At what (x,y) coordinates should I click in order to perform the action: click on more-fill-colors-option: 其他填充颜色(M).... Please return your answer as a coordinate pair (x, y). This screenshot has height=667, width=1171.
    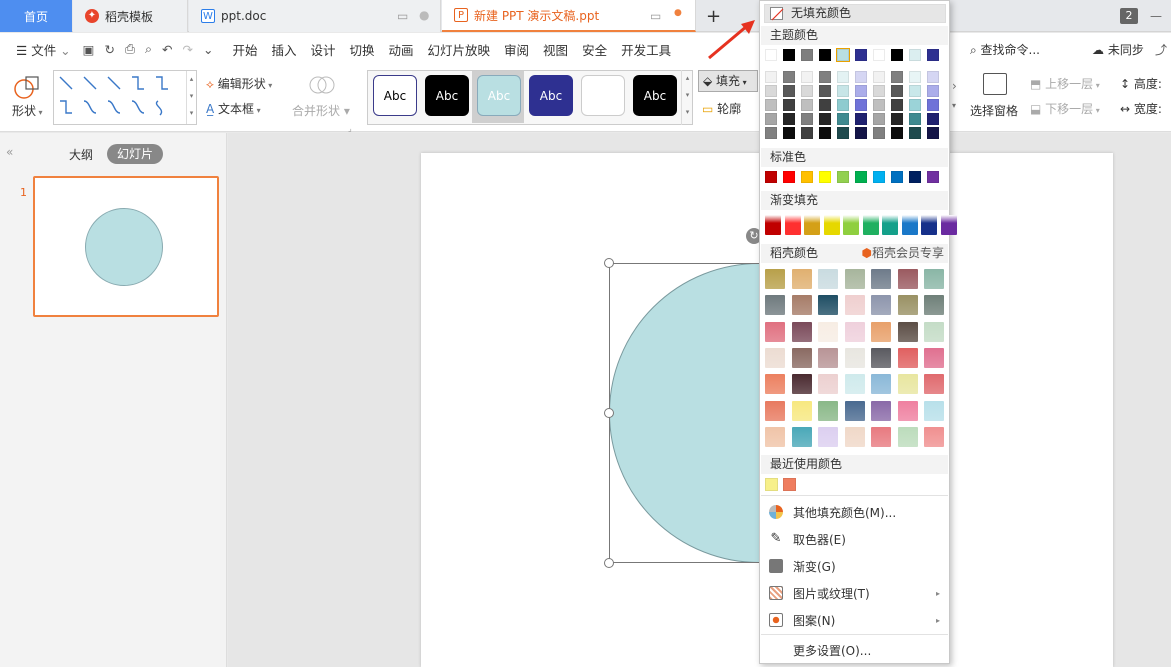
    Looking at the image, I should click on (854, 512).